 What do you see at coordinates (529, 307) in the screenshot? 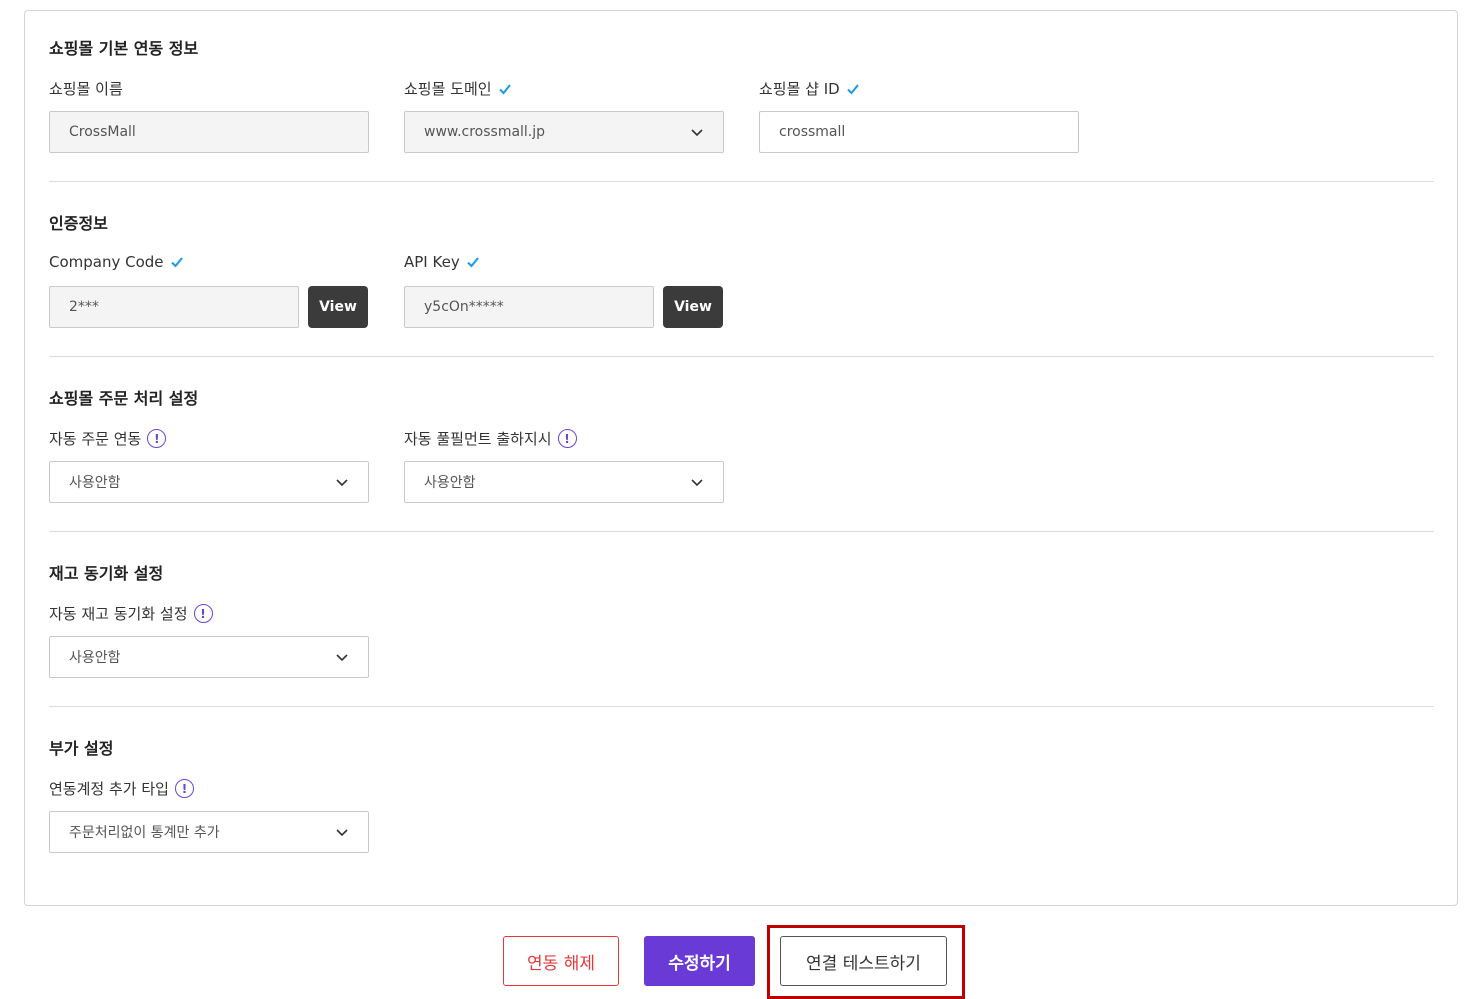
I see `api-key-field: y5cOn*****` at bounding box center [529, 307].